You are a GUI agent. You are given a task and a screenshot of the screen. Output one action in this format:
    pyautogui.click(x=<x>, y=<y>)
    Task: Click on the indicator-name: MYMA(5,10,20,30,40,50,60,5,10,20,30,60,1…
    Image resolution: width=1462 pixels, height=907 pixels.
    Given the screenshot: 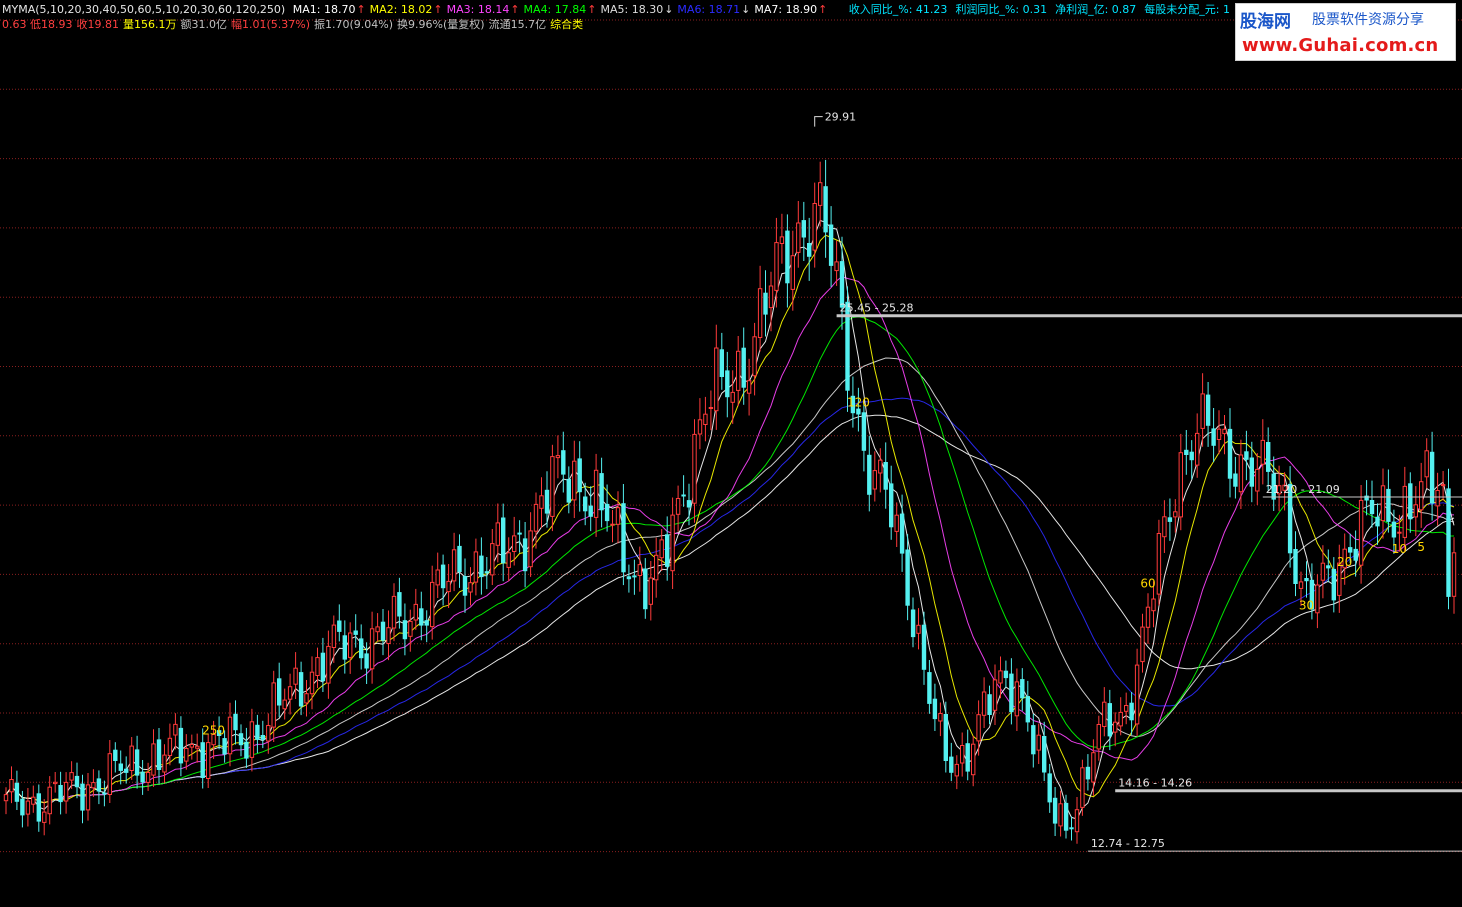 What is the action you would take?
    pyautogui.click(x=144, y=9)
    